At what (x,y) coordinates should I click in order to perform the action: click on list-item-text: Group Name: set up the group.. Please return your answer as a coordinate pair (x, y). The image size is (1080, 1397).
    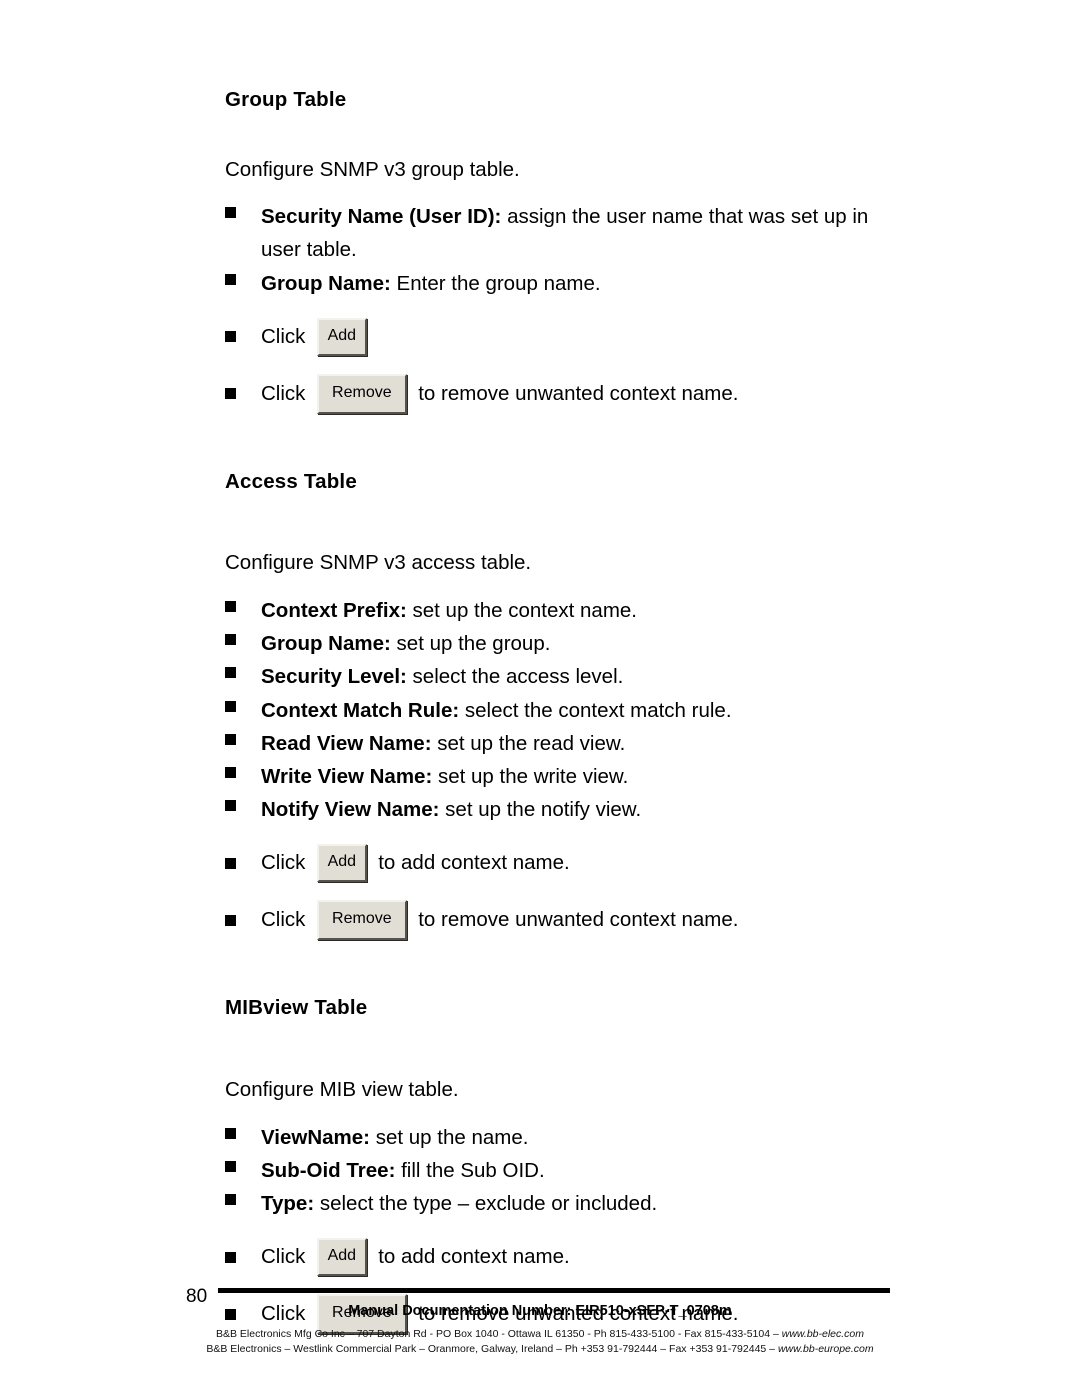
    Looking at the image, I should click on (583, 643).